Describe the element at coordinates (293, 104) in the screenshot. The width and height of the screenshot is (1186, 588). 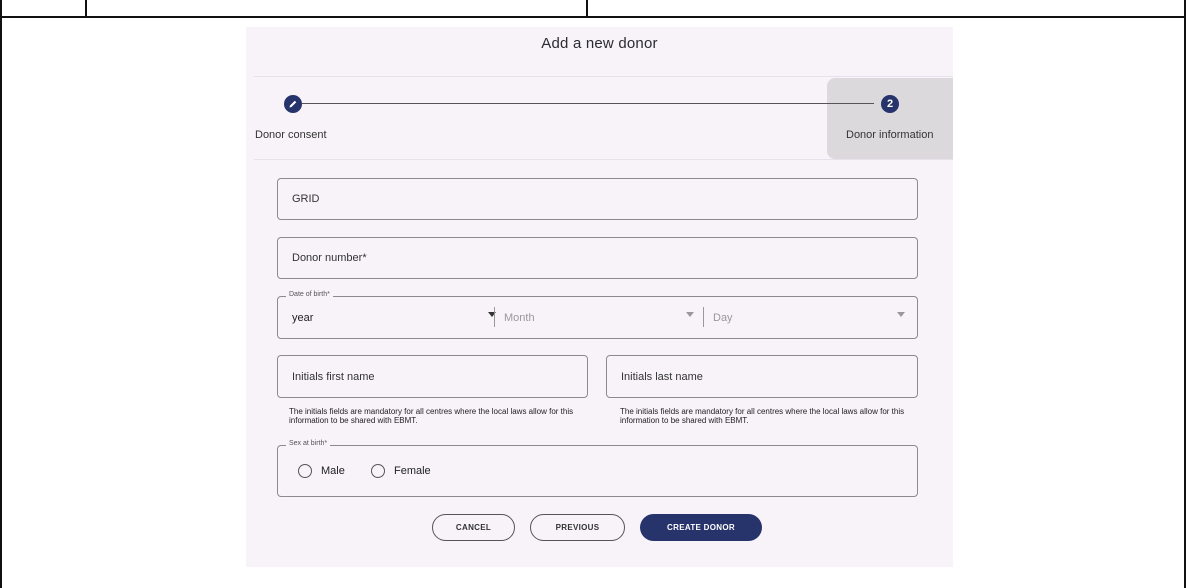
I see `pencil-icon` at that location.